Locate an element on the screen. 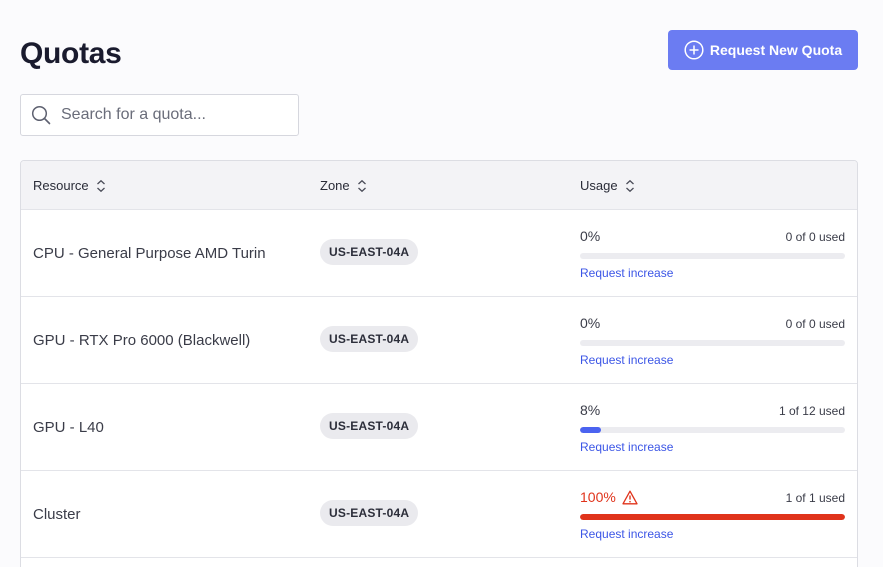 This screenshot has height=567, width=883. table-header: Resource Zone Usage is located at coordinates (439, 185).